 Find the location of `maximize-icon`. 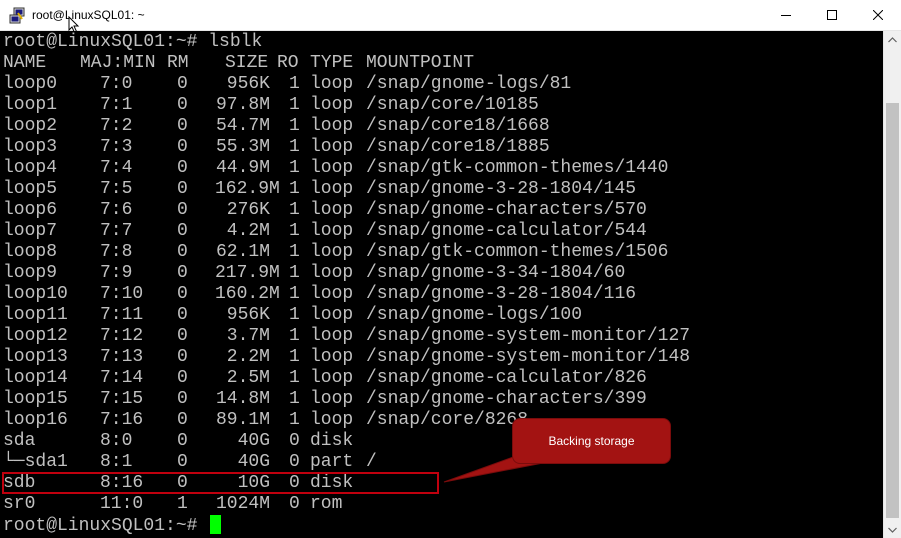

maximize-icon is located at coordinates (832, 15).